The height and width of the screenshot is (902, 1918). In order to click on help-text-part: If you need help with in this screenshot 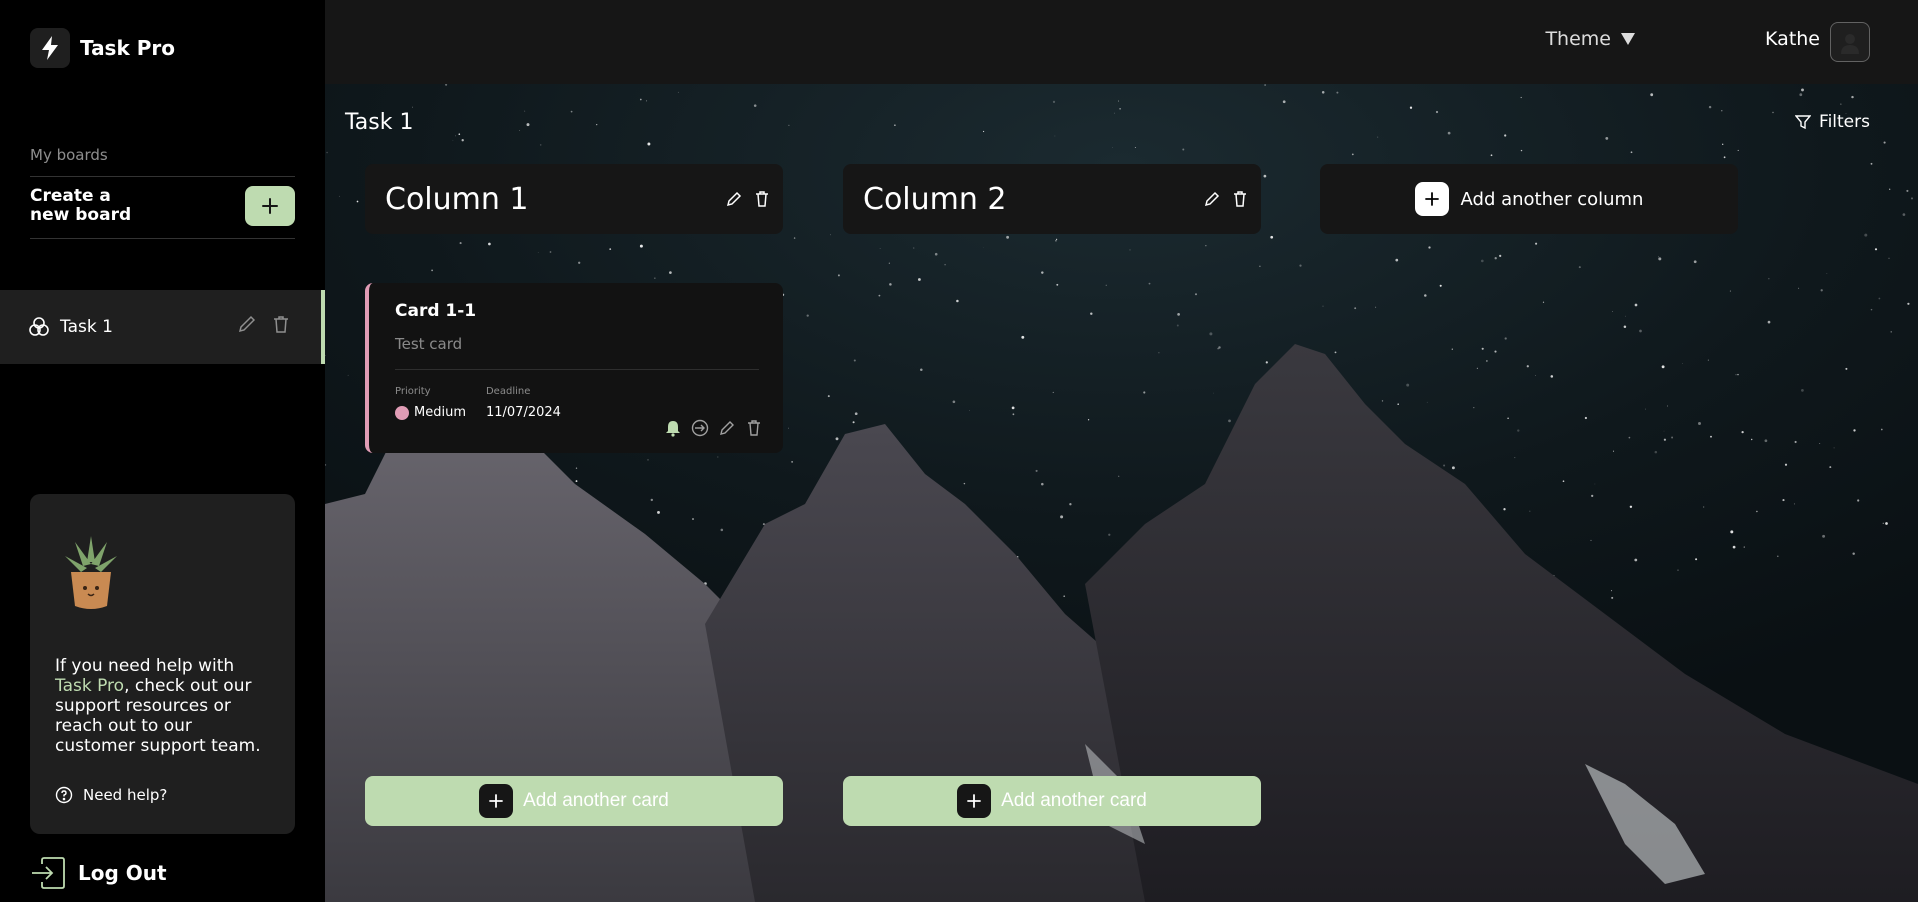, I will do `click(145, 666)`.